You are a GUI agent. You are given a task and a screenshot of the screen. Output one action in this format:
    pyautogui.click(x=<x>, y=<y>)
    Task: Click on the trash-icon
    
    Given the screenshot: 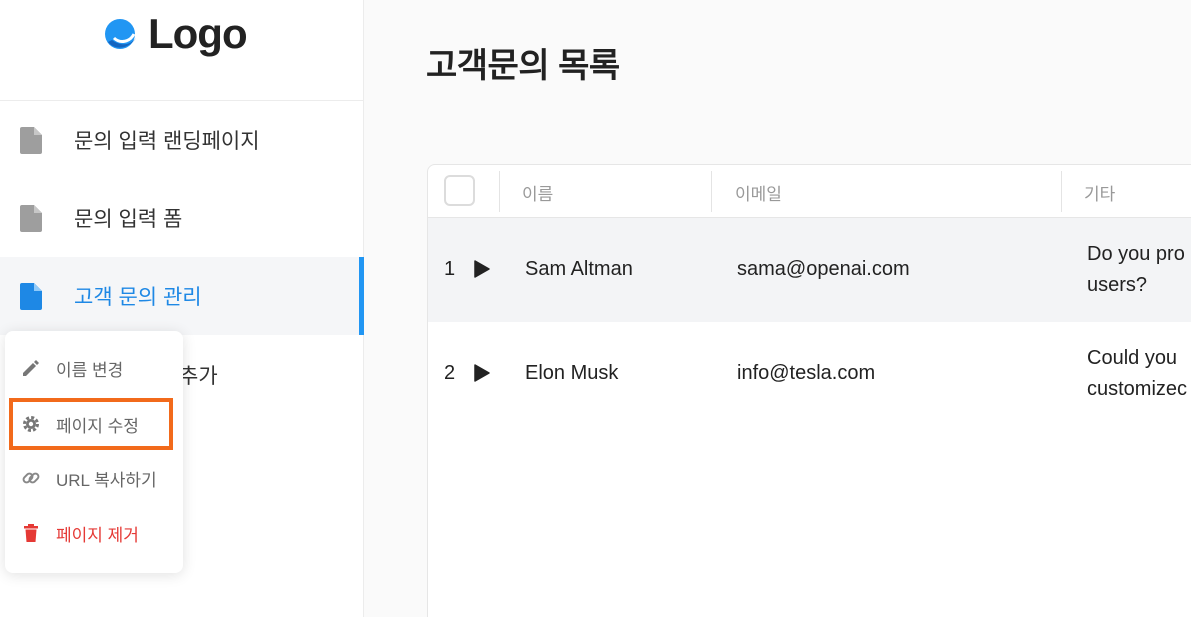 What is the action you would take?
    pyautogui.click(x=31, y=533)
    